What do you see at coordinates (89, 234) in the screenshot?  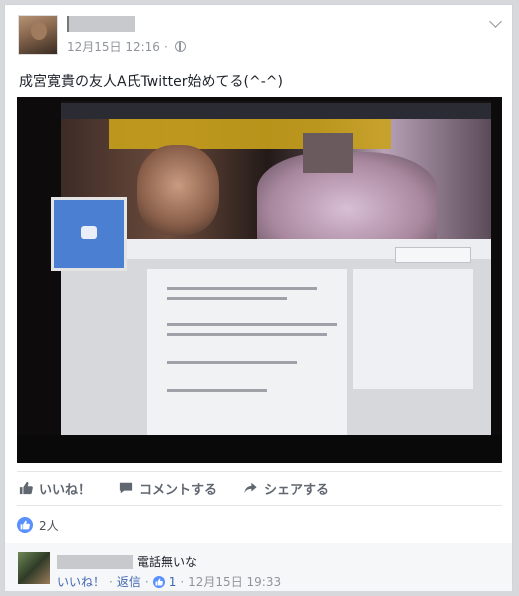 I see `photo-profile-picture` at bounding box center [89, 234].